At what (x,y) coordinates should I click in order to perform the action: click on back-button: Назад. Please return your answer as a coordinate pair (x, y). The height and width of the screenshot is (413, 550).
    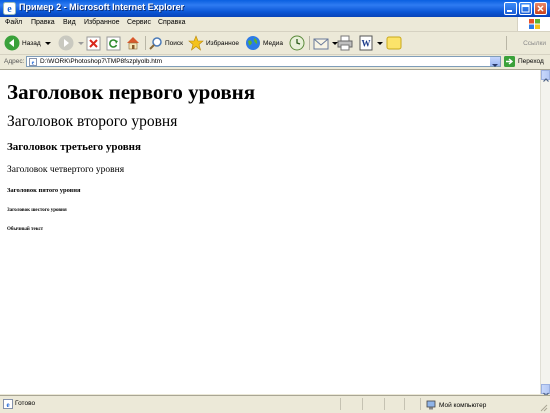
    Looking at the image, I should click on (28, 43).